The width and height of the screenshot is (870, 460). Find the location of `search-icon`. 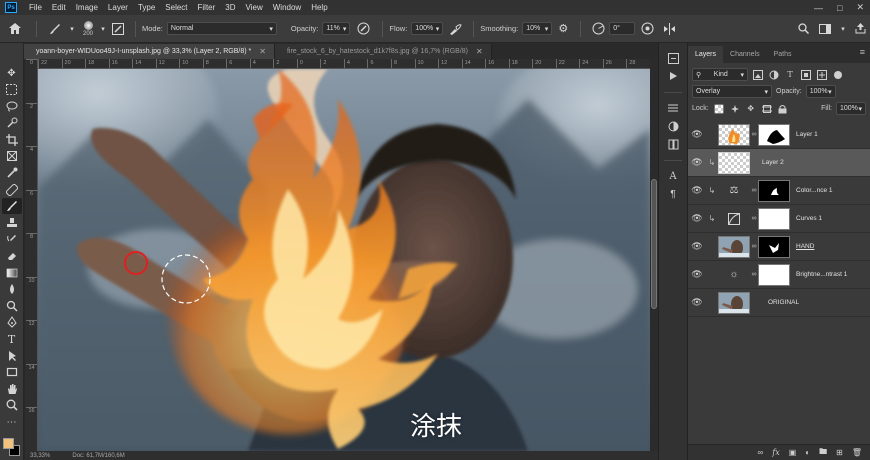

search-icon is located at coordinates (803, 29).